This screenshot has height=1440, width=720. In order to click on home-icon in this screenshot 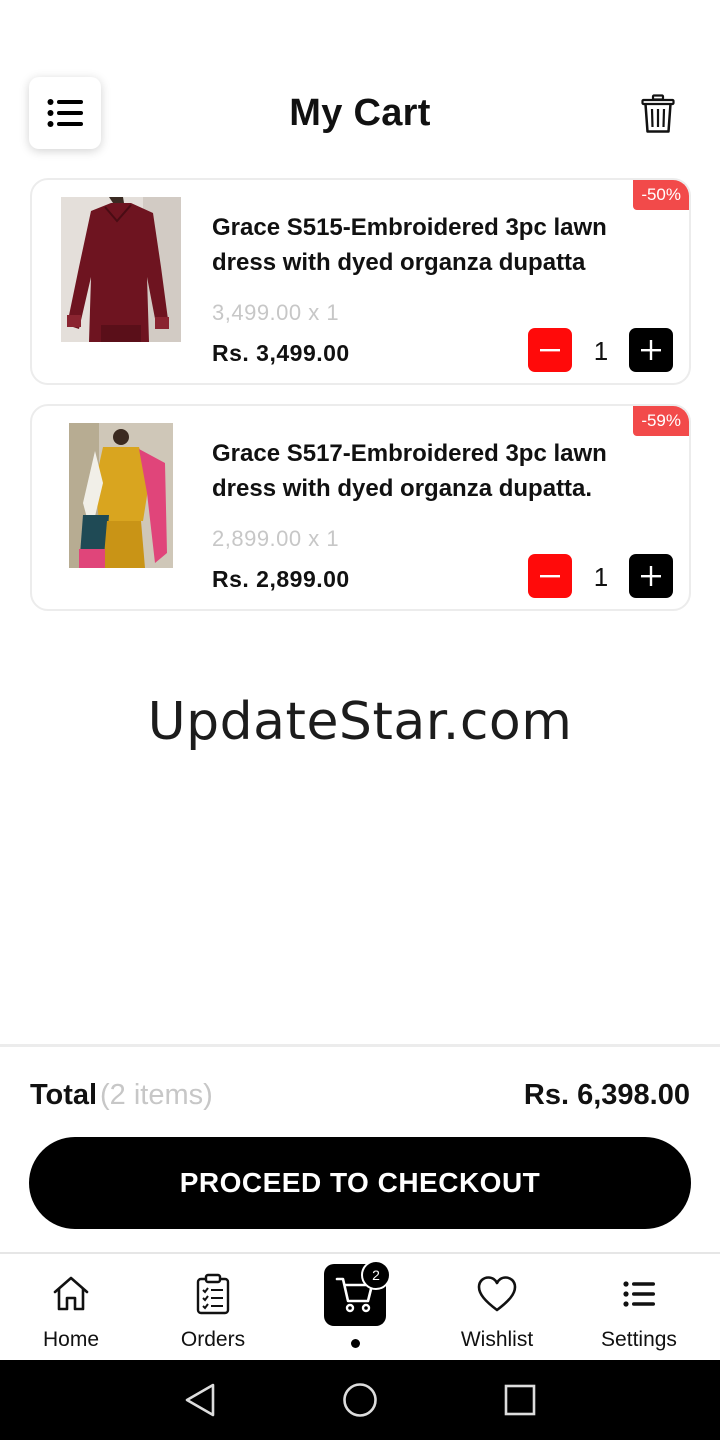, I will do `click(71, 1293)`.